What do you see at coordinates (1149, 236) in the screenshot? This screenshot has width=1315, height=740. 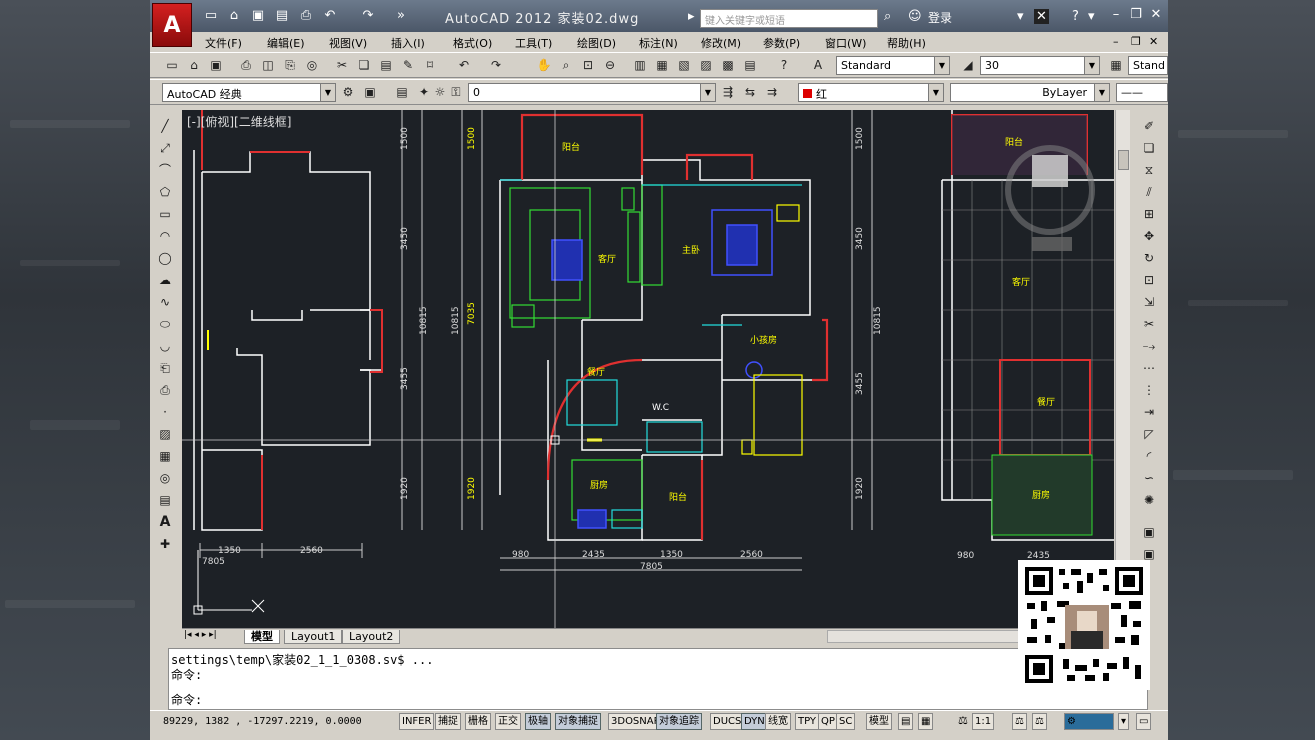 I see `move-icon: ✥` at bounding box center [1149, 236].